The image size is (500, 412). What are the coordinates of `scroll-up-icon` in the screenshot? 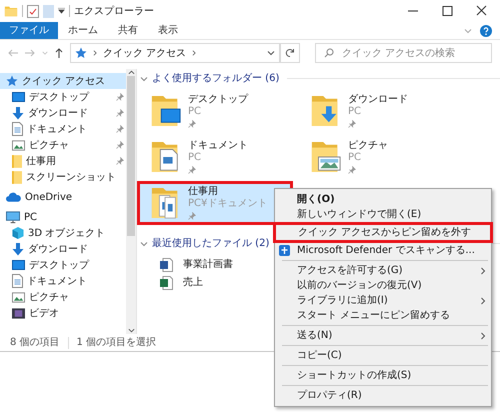 It's located at (131, 72).